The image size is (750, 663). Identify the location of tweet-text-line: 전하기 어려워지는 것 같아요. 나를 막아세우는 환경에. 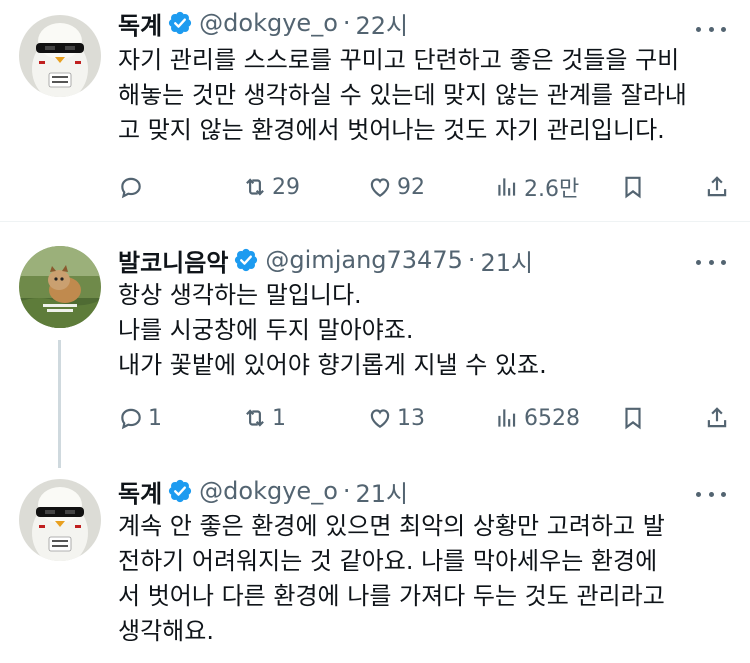
(388, 561).